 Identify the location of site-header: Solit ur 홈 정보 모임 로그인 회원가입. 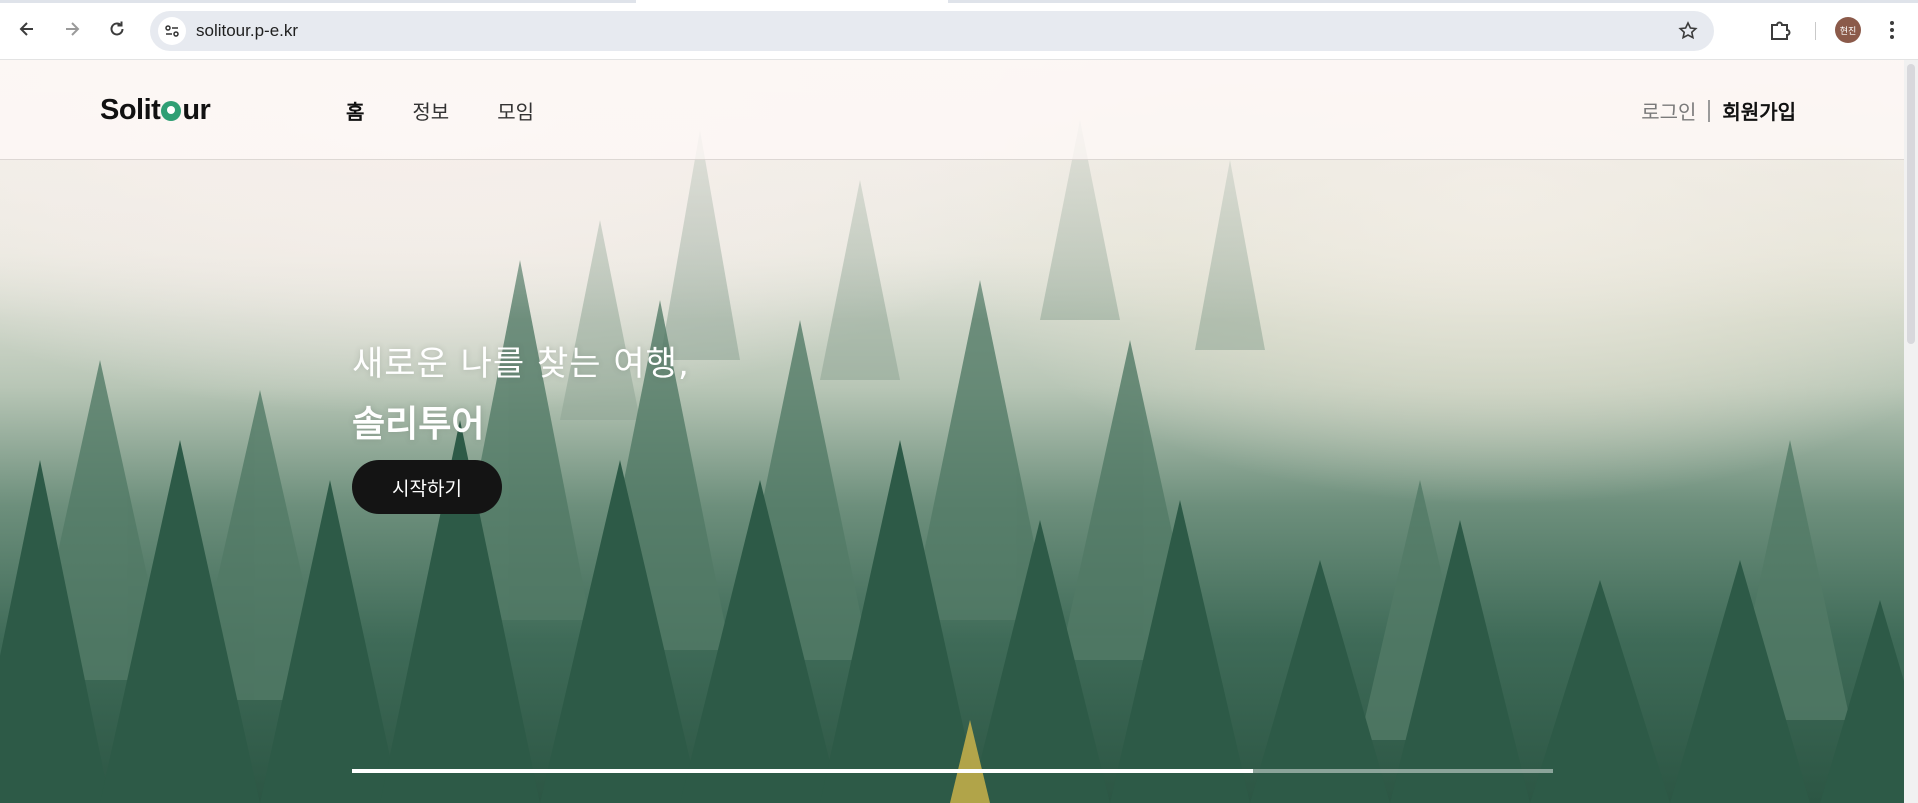
(952, 110).